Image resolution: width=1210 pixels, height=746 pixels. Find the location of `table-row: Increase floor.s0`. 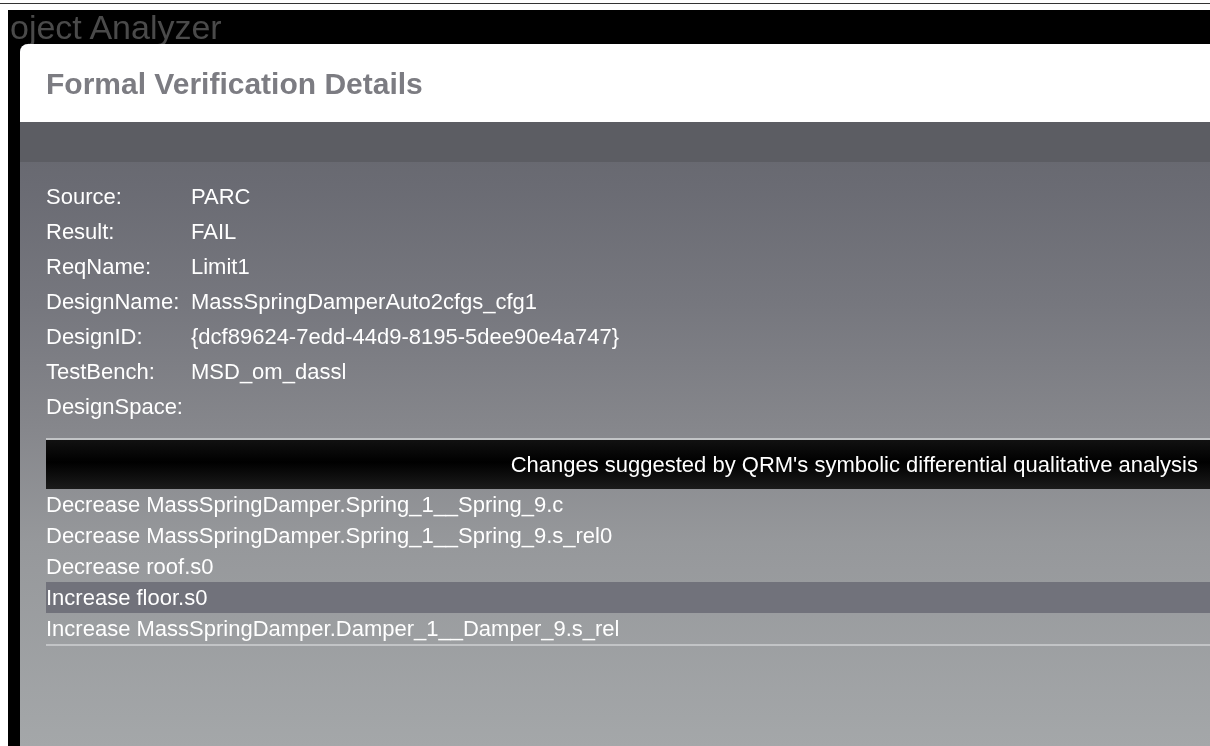

table-row: Increase floor.s0 is located at coordinates (628, 597).